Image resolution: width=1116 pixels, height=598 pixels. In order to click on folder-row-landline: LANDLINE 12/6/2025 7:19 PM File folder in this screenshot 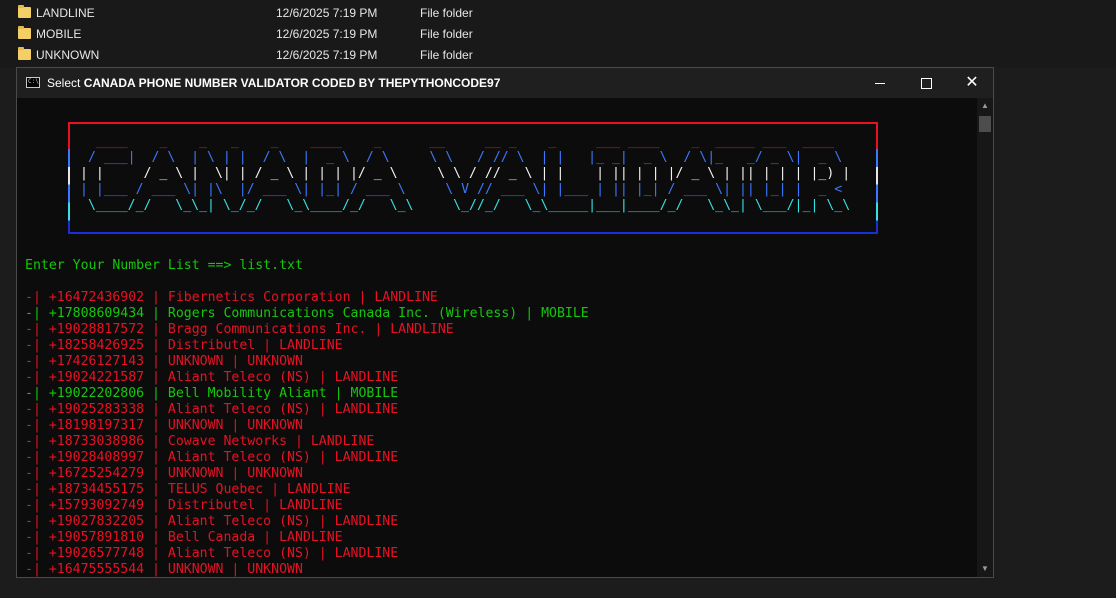, I will do `click(318, 13)`.